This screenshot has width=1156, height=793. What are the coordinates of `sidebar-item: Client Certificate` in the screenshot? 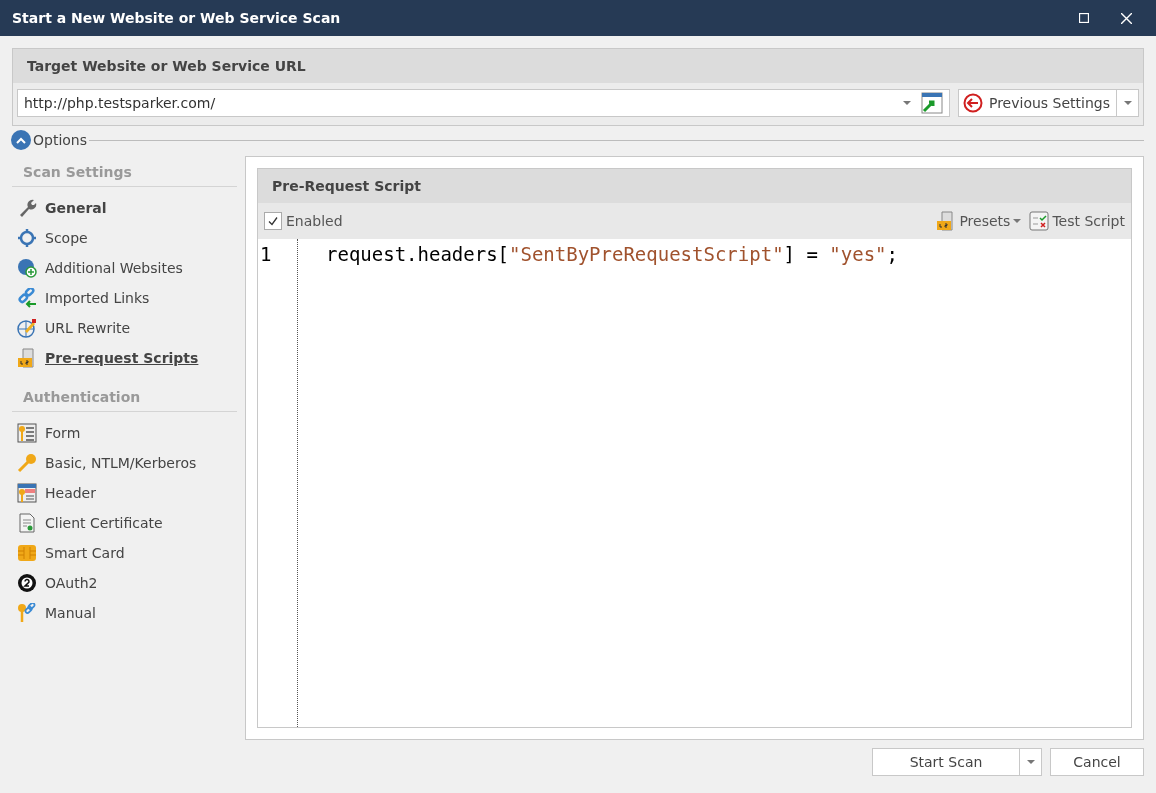 It's located at (124, 523).